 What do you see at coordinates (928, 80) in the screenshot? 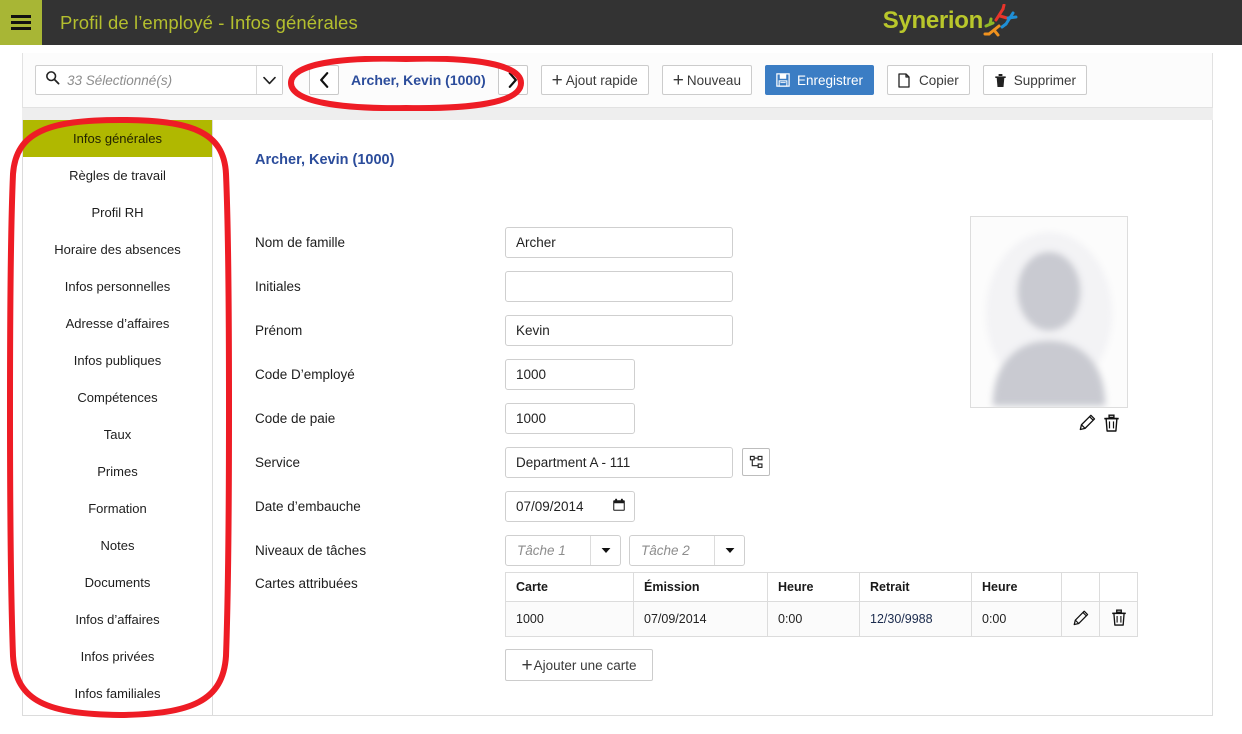
I see `copy-button: Copier` at bounding box center [928, 80].